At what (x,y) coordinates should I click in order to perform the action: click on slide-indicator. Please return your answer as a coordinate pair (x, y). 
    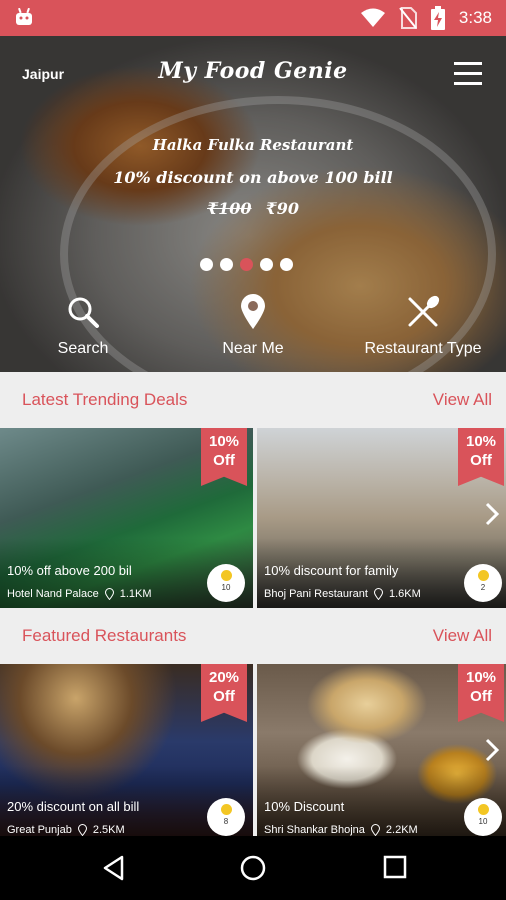
    Looking at the image, I should click on (246, 264).